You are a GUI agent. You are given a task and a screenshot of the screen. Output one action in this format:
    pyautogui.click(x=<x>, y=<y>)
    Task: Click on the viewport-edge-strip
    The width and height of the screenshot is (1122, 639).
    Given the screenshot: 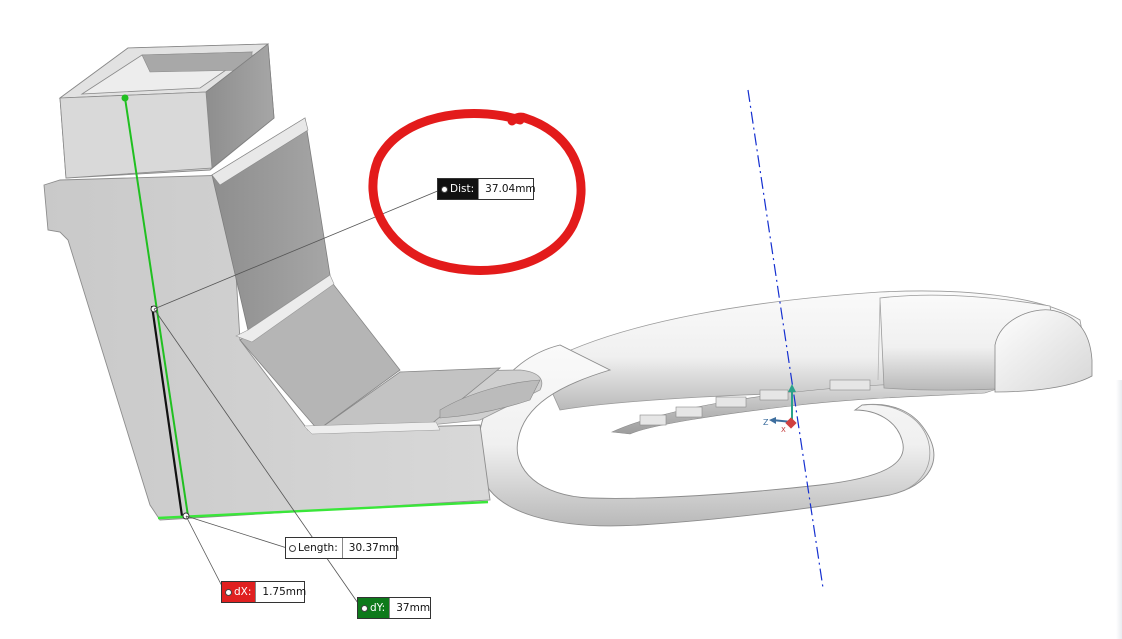 What is the action you would take?
    pyautogui.click(x=1119, y=509)
    